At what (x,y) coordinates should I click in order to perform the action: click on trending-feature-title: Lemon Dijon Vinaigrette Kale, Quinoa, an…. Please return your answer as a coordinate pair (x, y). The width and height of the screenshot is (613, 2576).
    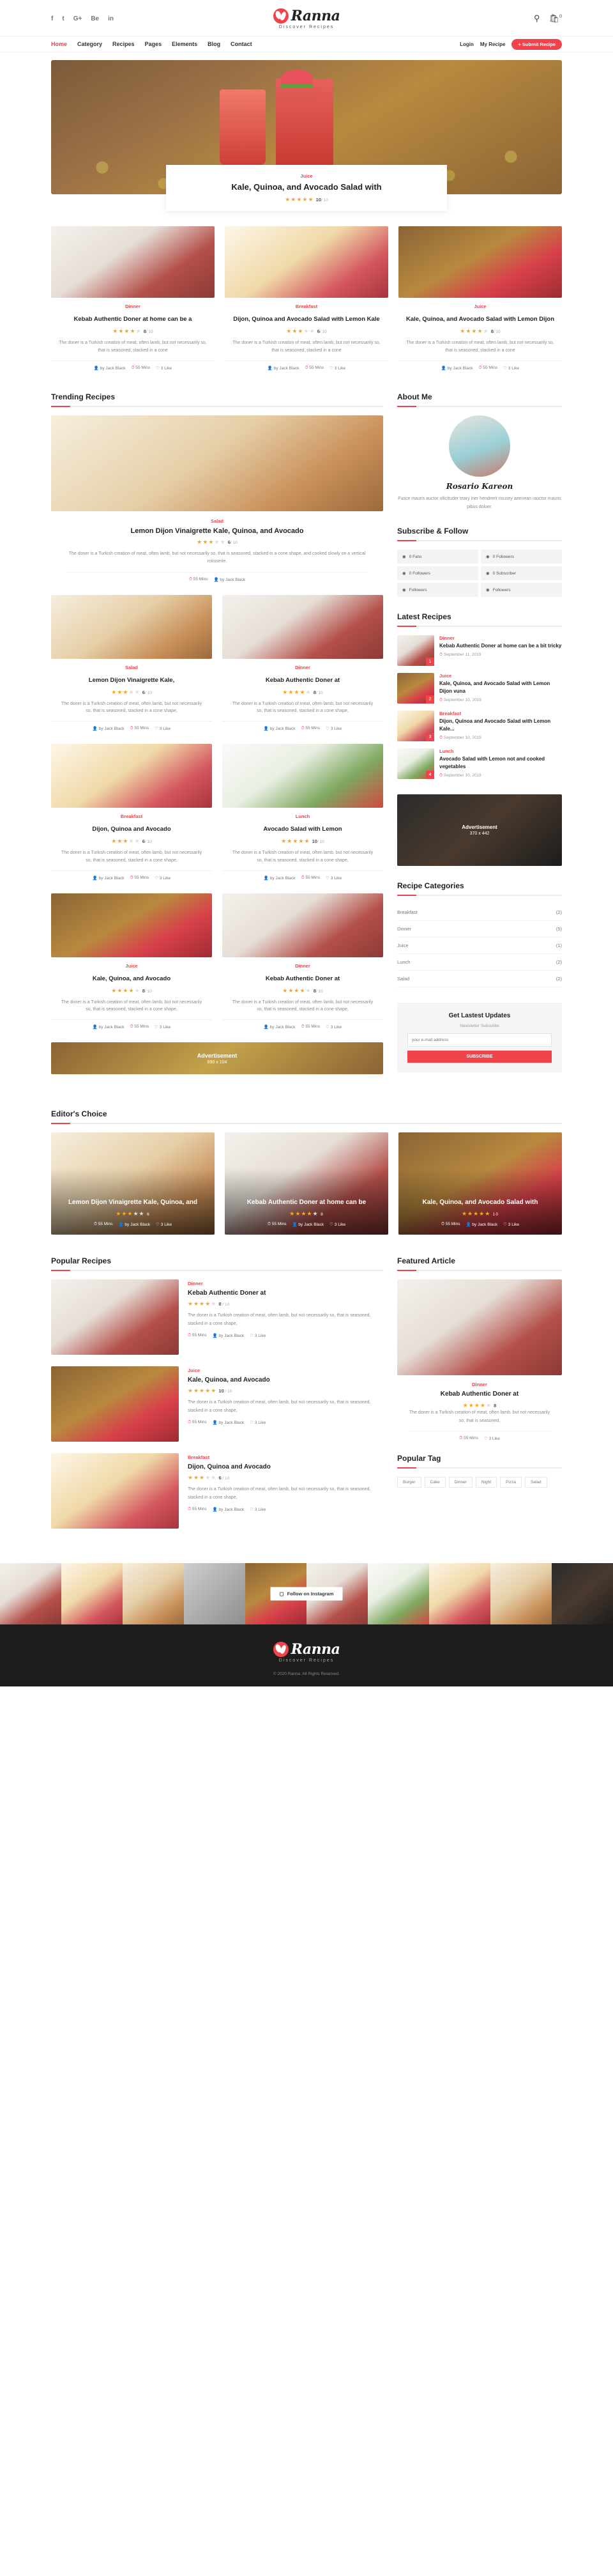
    Looking at the image, I should click on (218, 531).